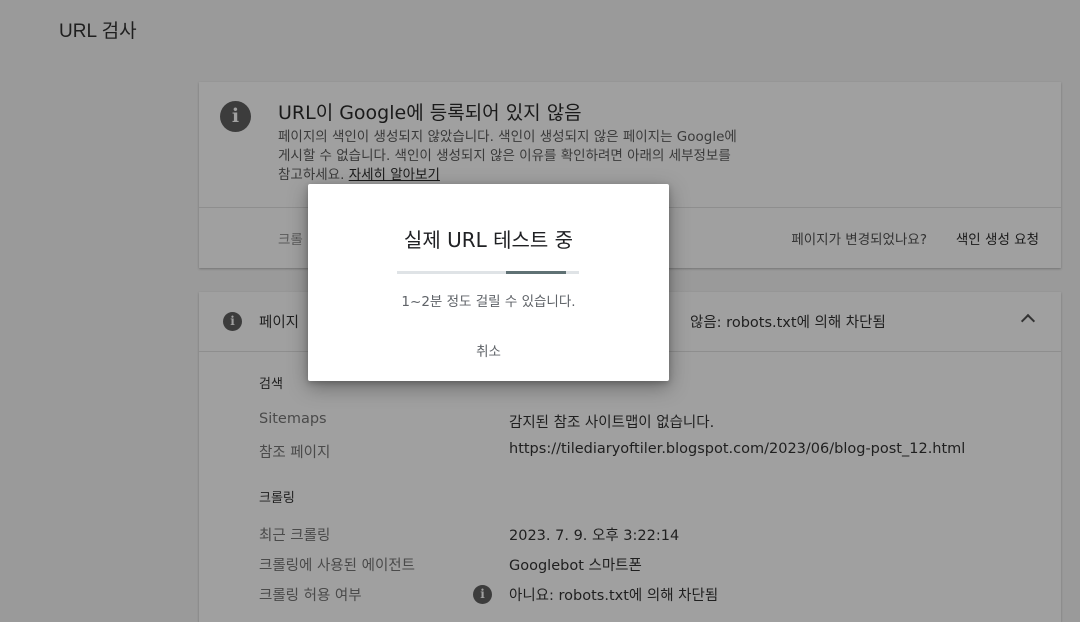  What do you see at coordinates (488, 350) in the screenshot?
I see `cancel-button: 취소` at bounding box center [488, 350].